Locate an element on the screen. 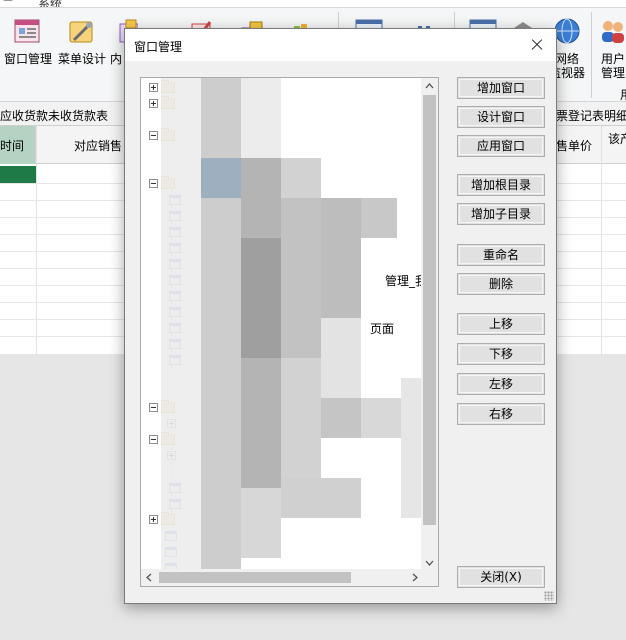 Image resolution: width=626 pixels, height=640 pixels. users-icon is located at coordinates (611, 32).